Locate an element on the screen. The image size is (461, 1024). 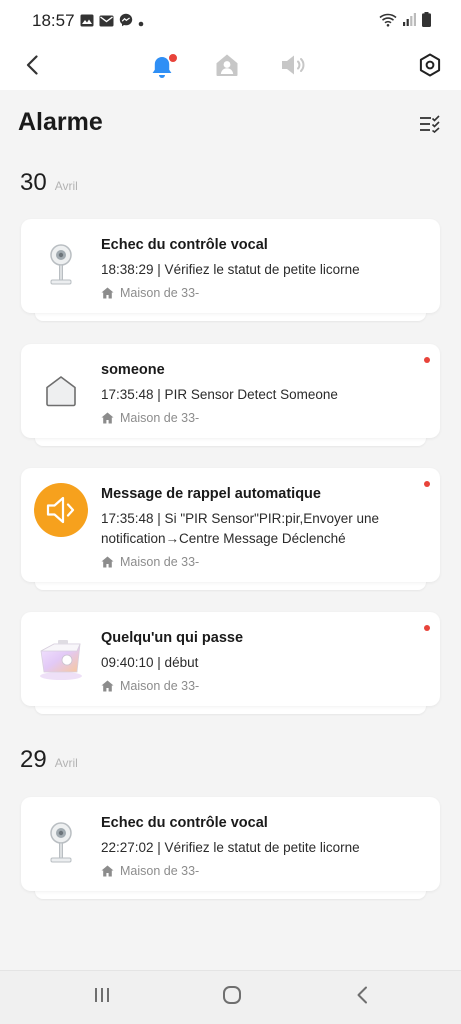
recent-apps-button is located at coordinates (102, 997).